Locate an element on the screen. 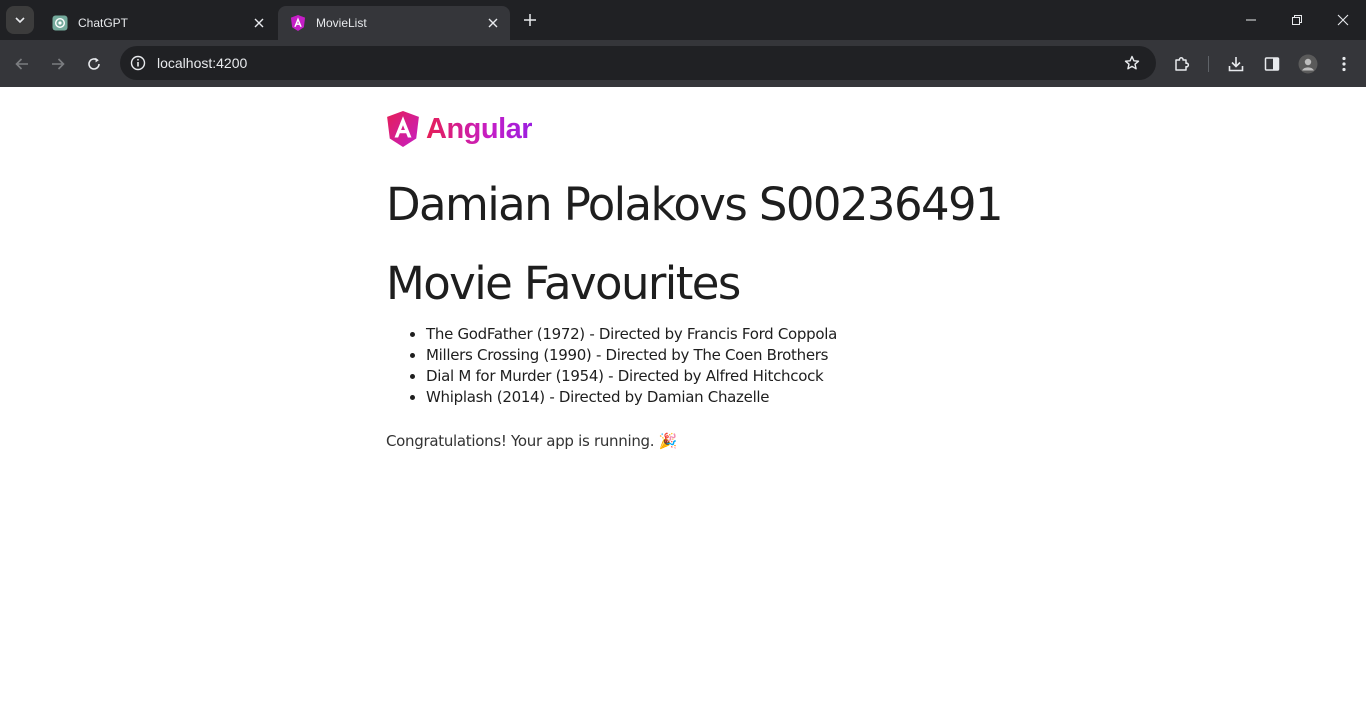 The height and width of the screenshot is (720, 1366). tab-strip: ChatGPT MovieList is located at coordinates (683, 20).